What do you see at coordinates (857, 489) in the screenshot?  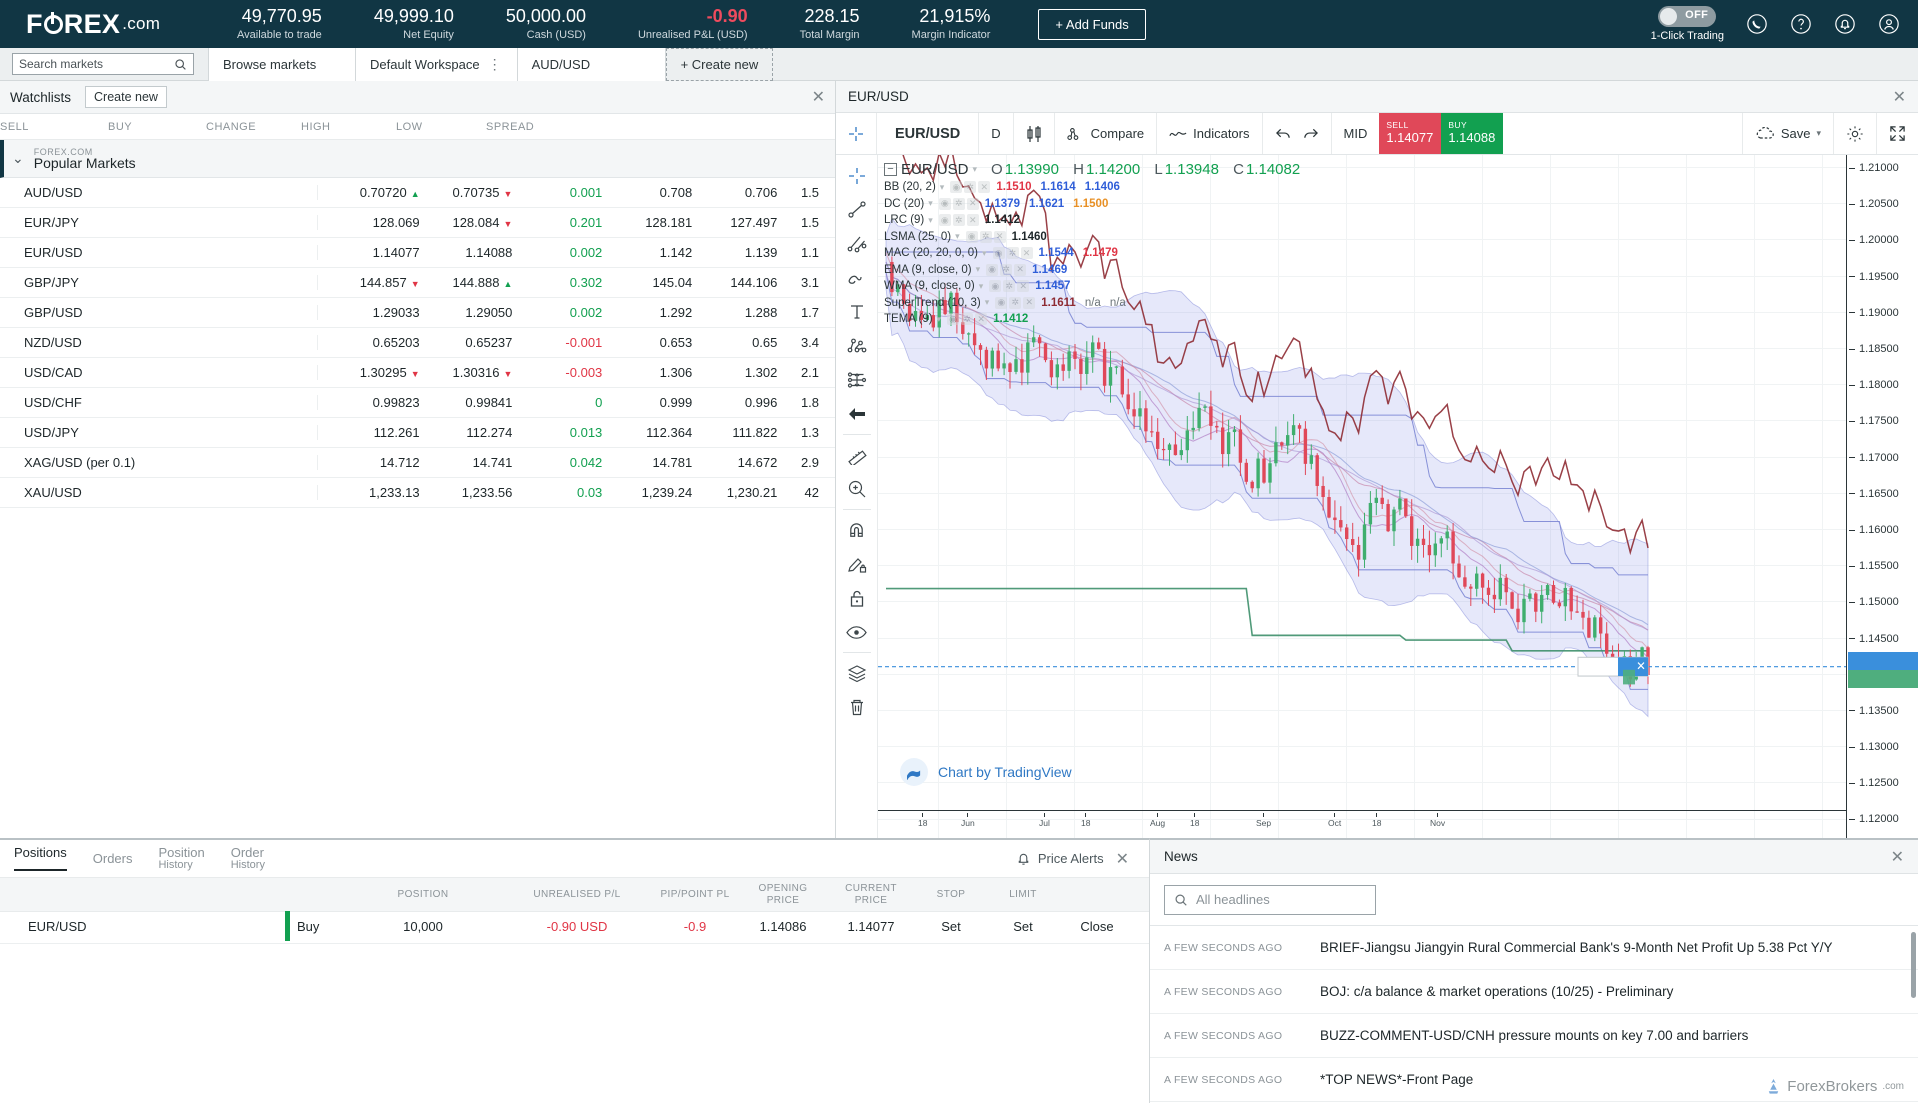 I see `zoom-in-icon` at bounding box center [857, 489].